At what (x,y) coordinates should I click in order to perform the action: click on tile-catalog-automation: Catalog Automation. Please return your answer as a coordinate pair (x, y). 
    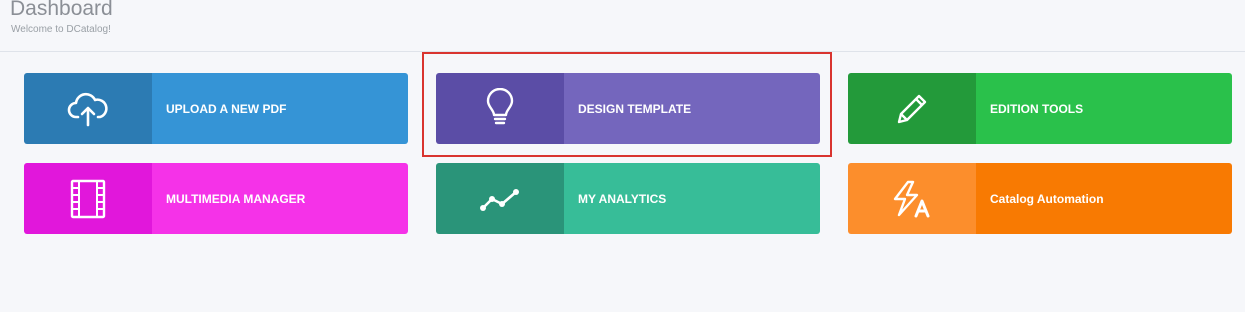
    Looking at the image, I should click on (1040, 198).